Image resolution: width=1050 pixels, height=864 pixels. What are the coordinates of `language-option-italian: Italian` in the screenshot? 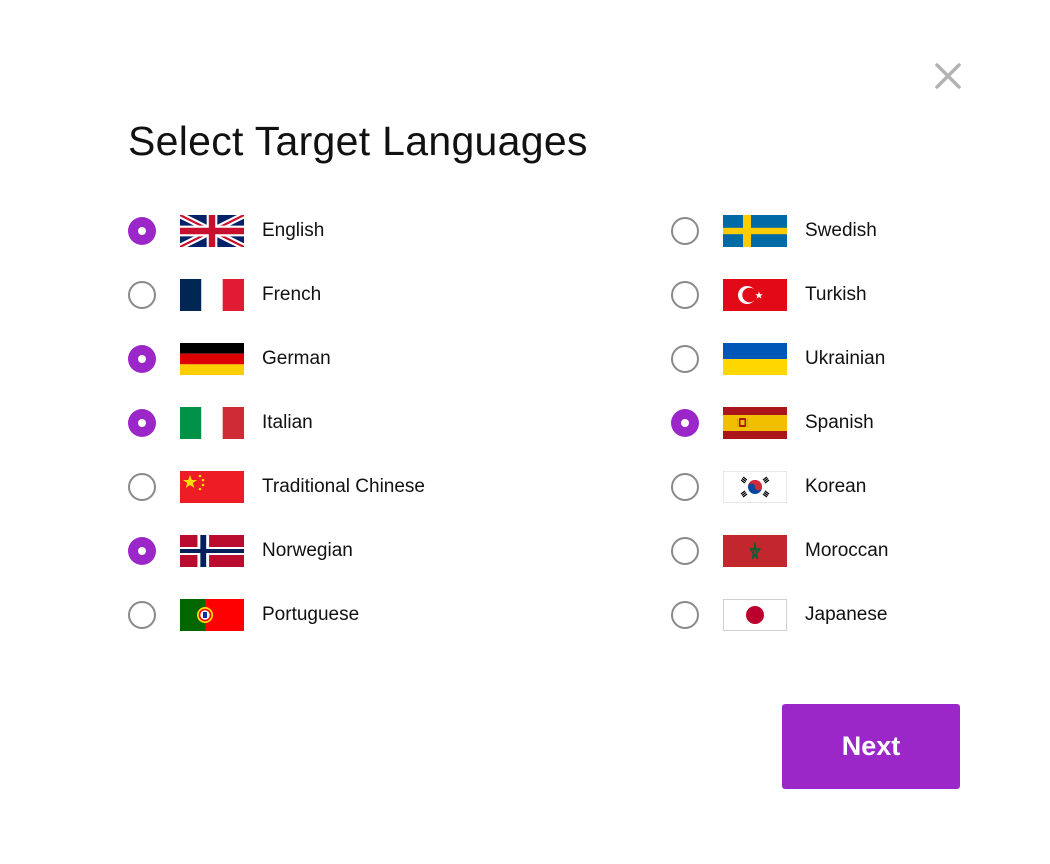 It's located at (338, 423).